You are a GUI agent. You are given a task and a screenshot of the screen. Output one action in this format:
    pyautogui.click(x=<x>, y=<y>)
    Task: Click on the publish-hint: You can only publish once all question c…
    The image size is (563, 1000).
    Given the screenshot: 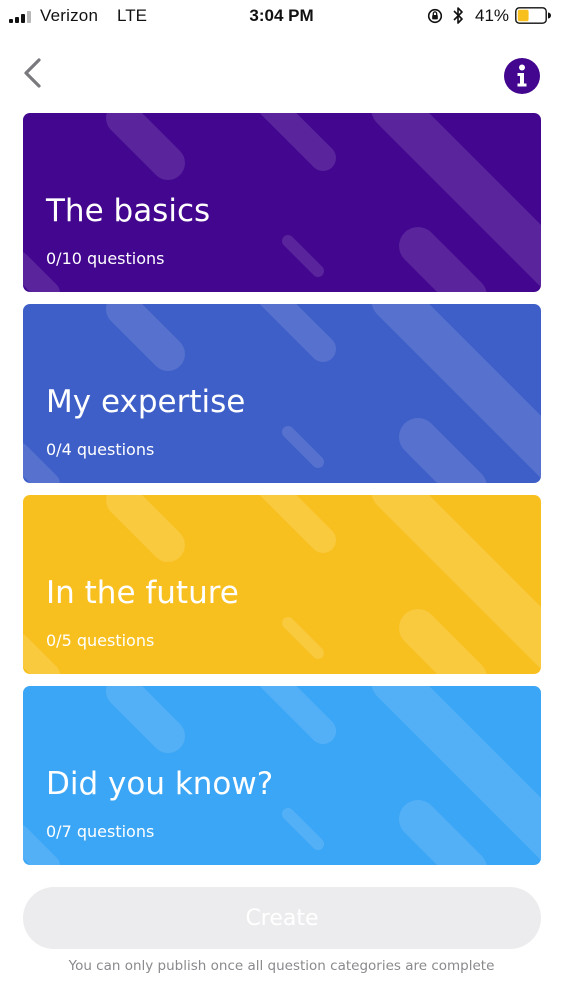 What is the action you would take?
    pyautogui.click(x=281, y=966)
    